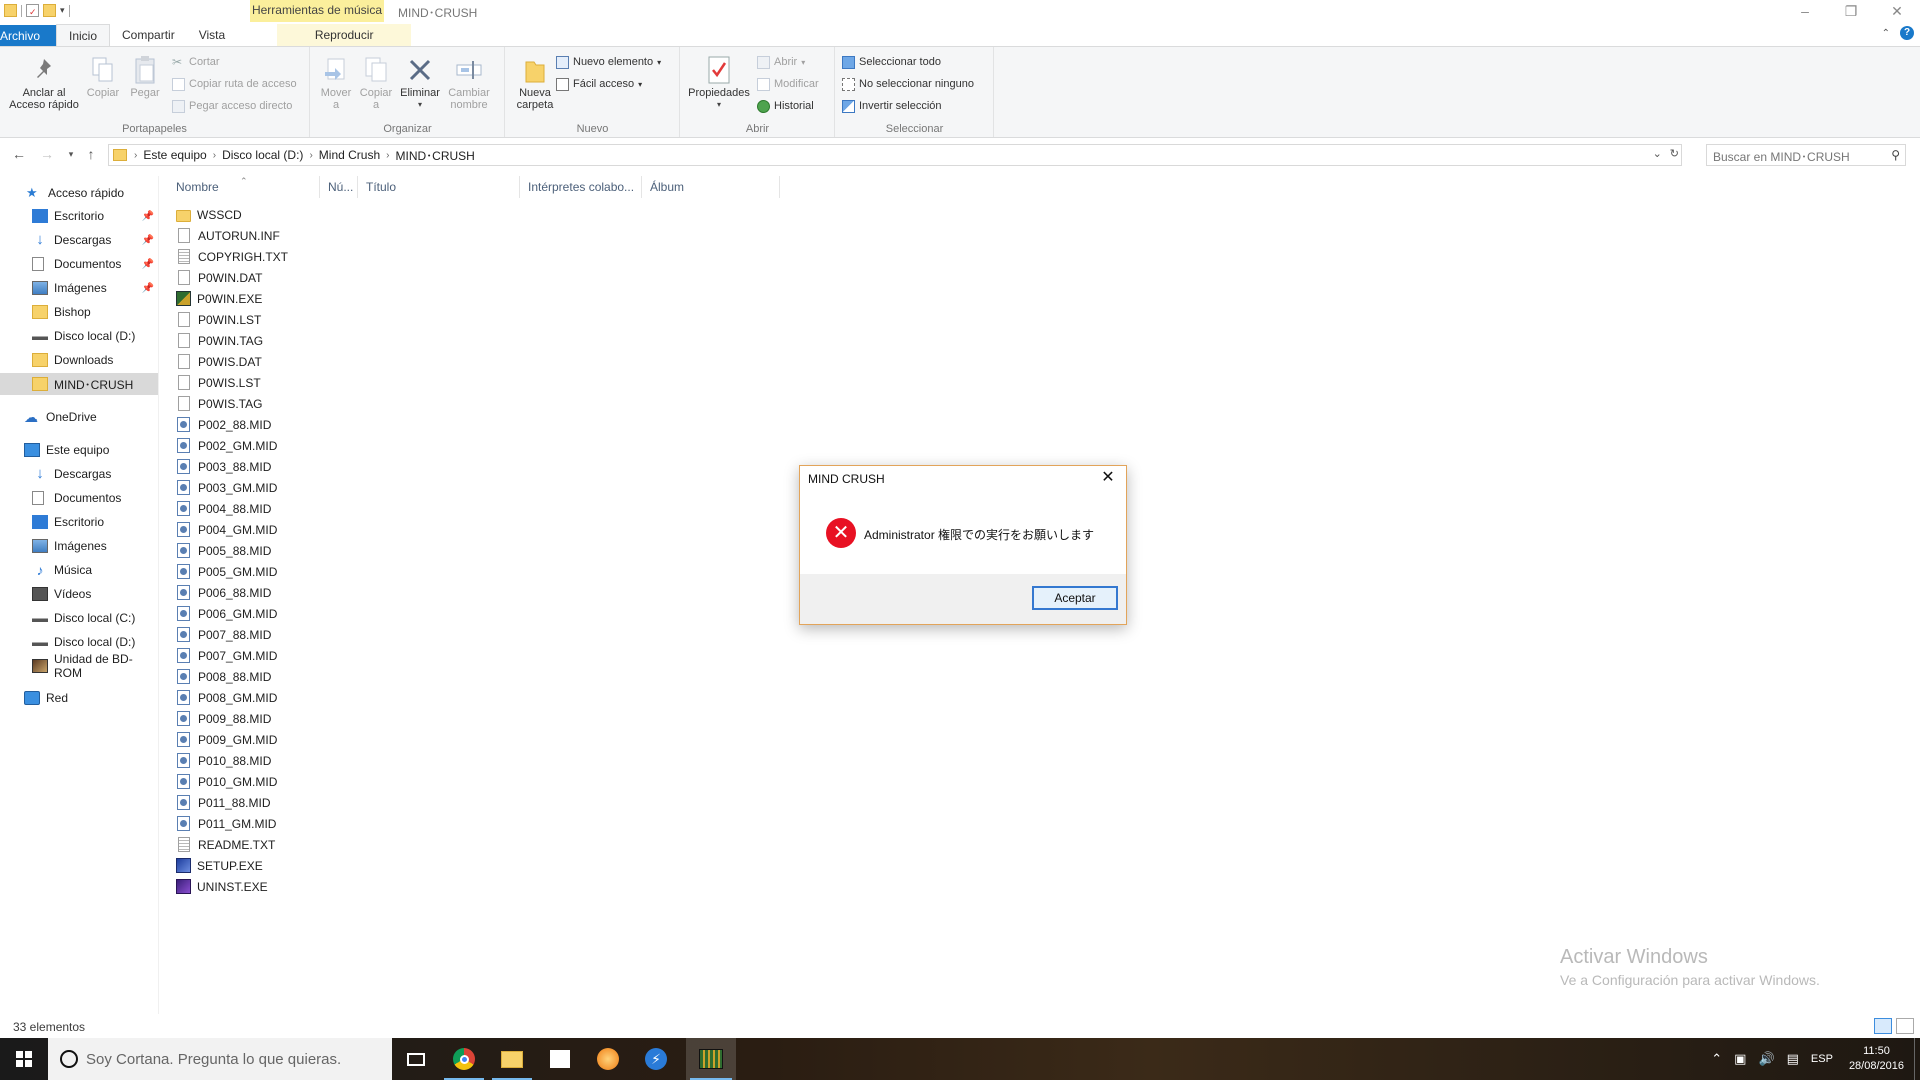 This screenshot has height=1080, width=1920. What do you see at coordinates (326, 781) in the screenshot?
I see `file-row: P010_GM.MID` at bounding box center [326, 781].